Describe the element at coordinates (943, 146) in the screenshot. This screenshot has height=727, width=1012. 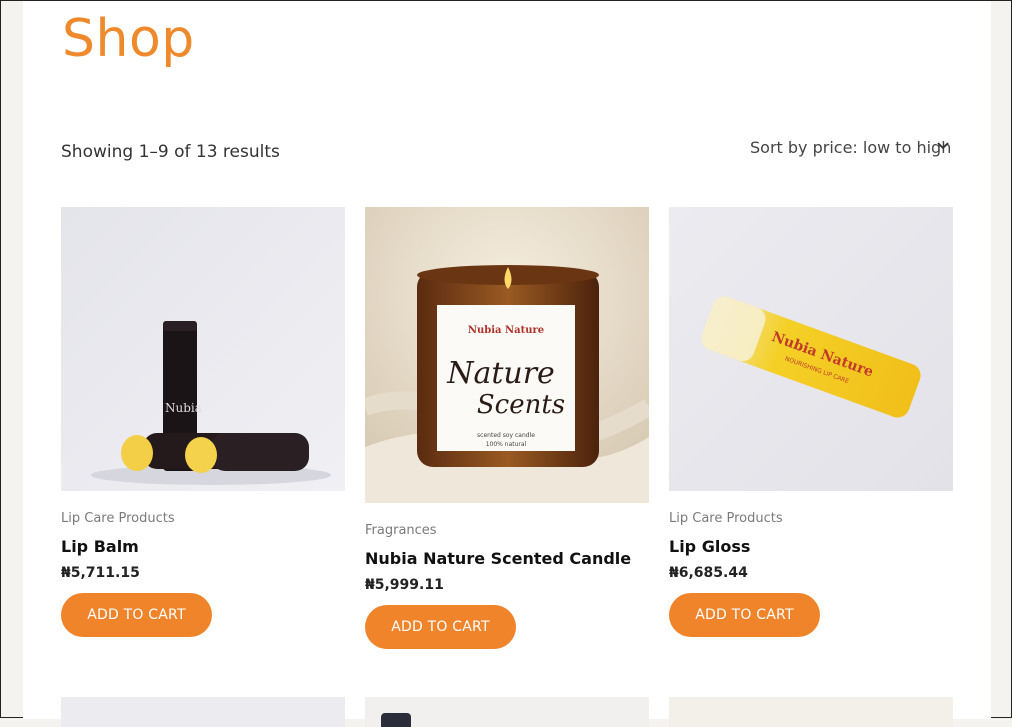
I see `chevron-down-icon` at that location.